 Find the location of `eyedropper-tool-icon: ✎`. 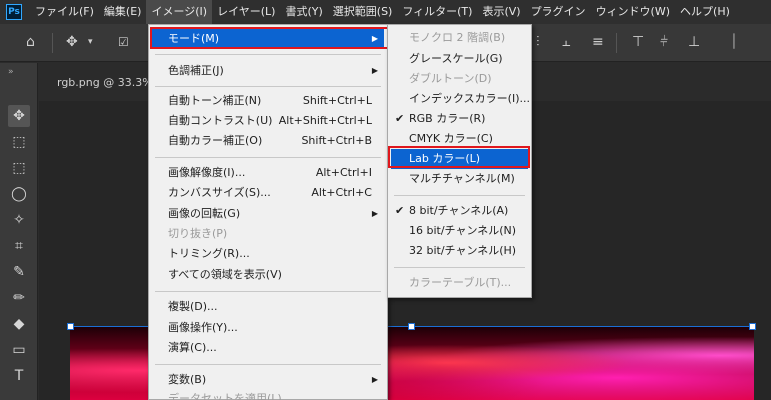

eyedropper-tool-icon: ✎ is located at coordinates (19, 272).